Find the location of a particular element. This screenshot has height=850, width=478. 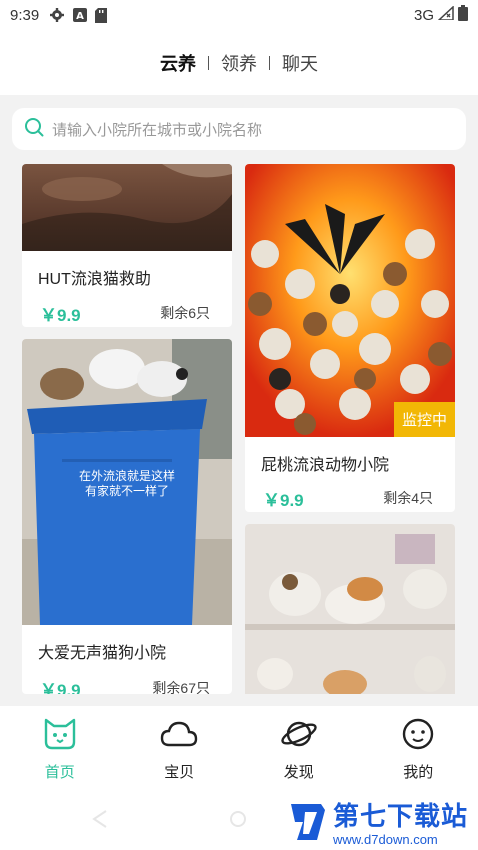

shelter-name: HUT流浪猫救助 is located at coordinates (94, 279).